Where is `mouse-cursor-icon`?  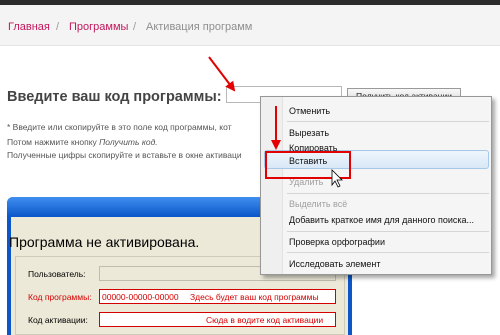
mouse-cursor-icon is located at coordinates (337, 178).